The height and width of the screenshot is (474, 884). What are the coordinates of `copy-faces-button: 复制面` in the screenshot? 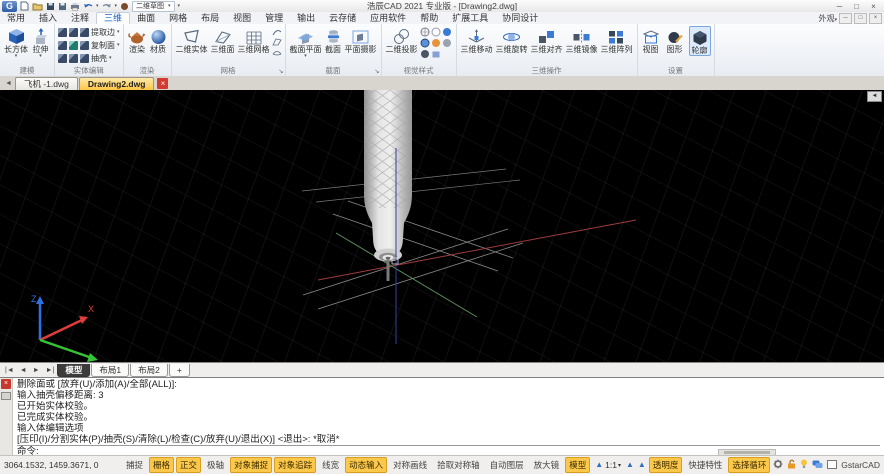 It's located at (103, 45).